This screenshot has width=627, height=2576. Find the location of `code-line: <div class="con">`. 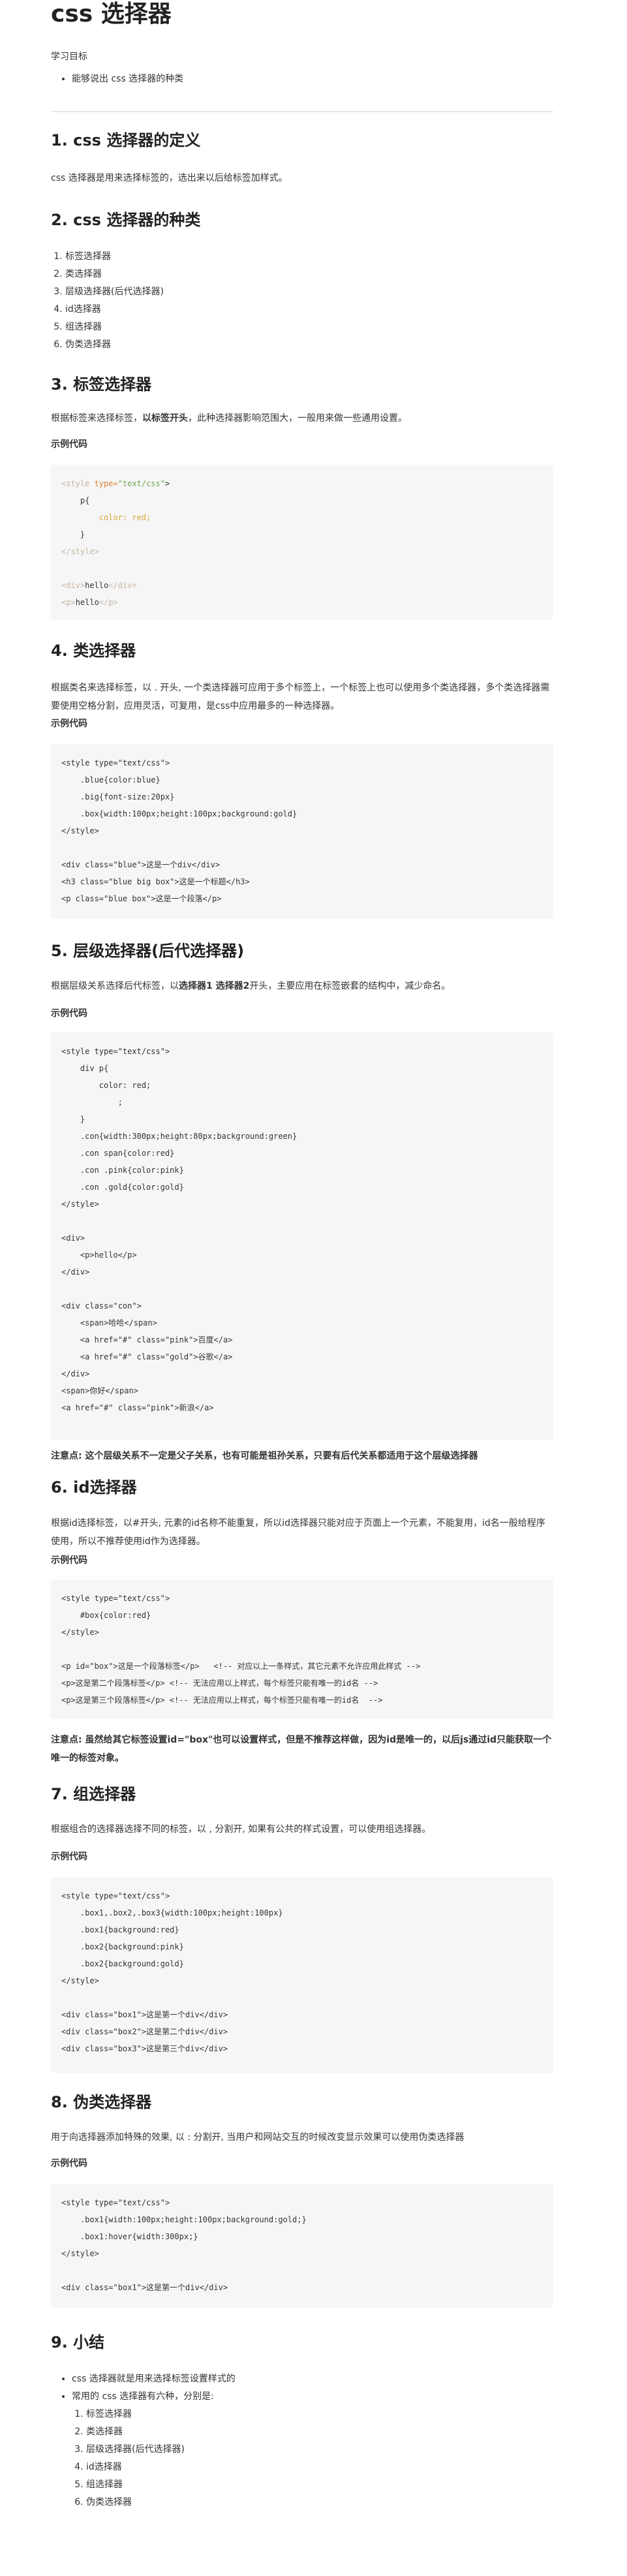

code-line: <div class="con"> is located at coordinates (101, 1306).